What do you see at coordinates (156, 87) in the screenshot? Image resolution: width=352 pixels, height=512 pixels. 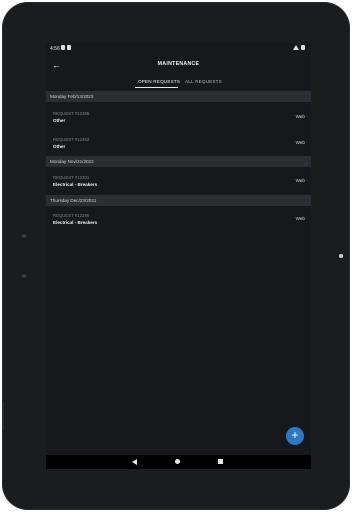 I see `tab-indicator` at bounding box center [156, 87].